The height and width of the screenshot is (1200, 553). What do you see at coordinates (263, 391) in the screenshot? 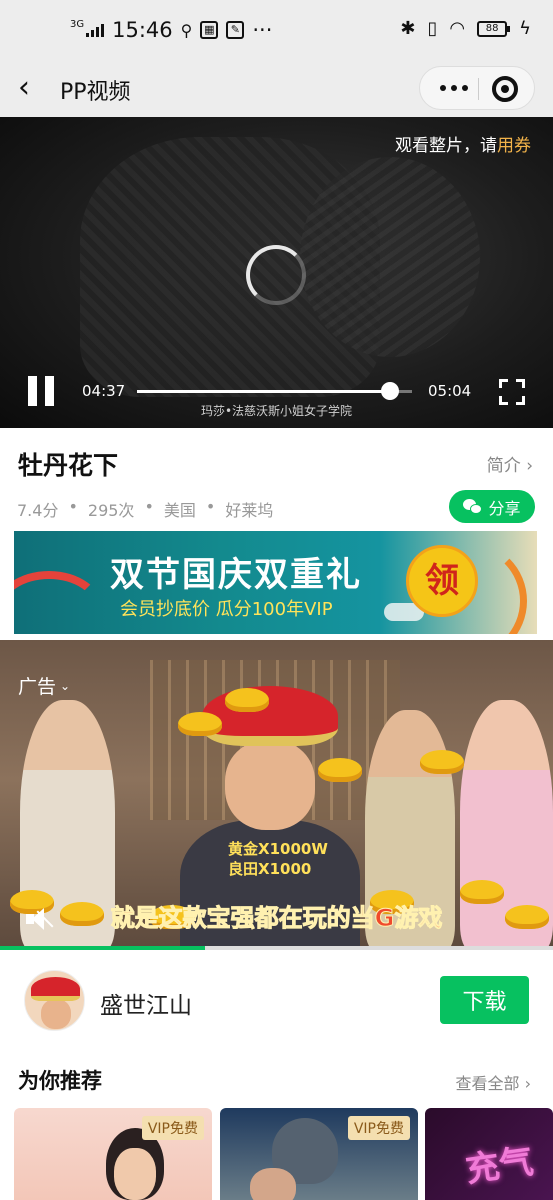
I see `video-progress-fill` at bounding box center [263, 391].